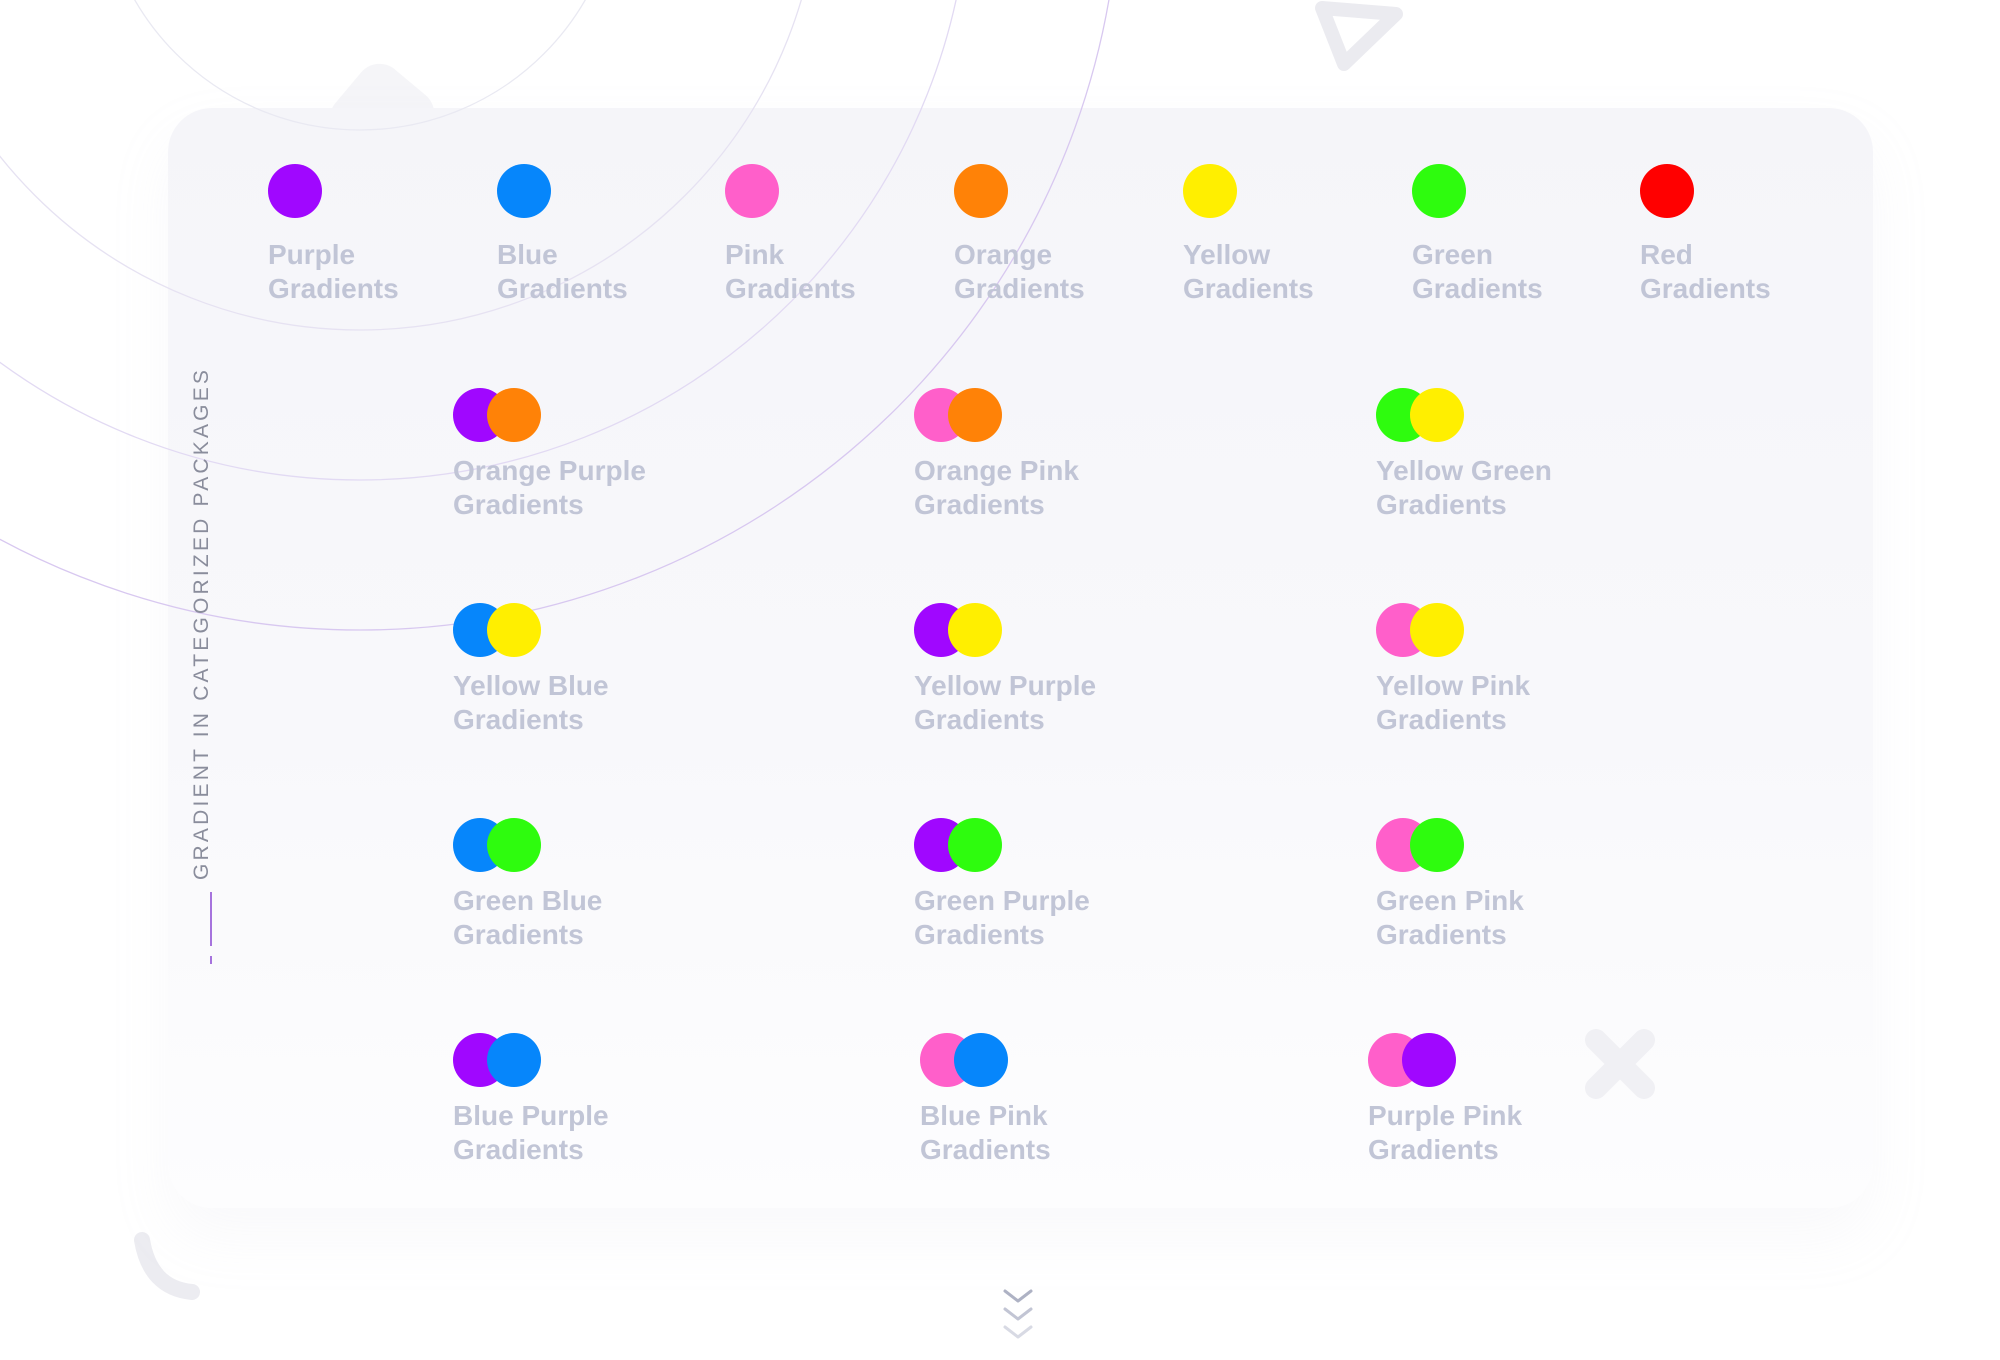 The image size is (2000, 1360). I want to click on gradient-label-line1: Purple Pink, so click(1445, 1115).